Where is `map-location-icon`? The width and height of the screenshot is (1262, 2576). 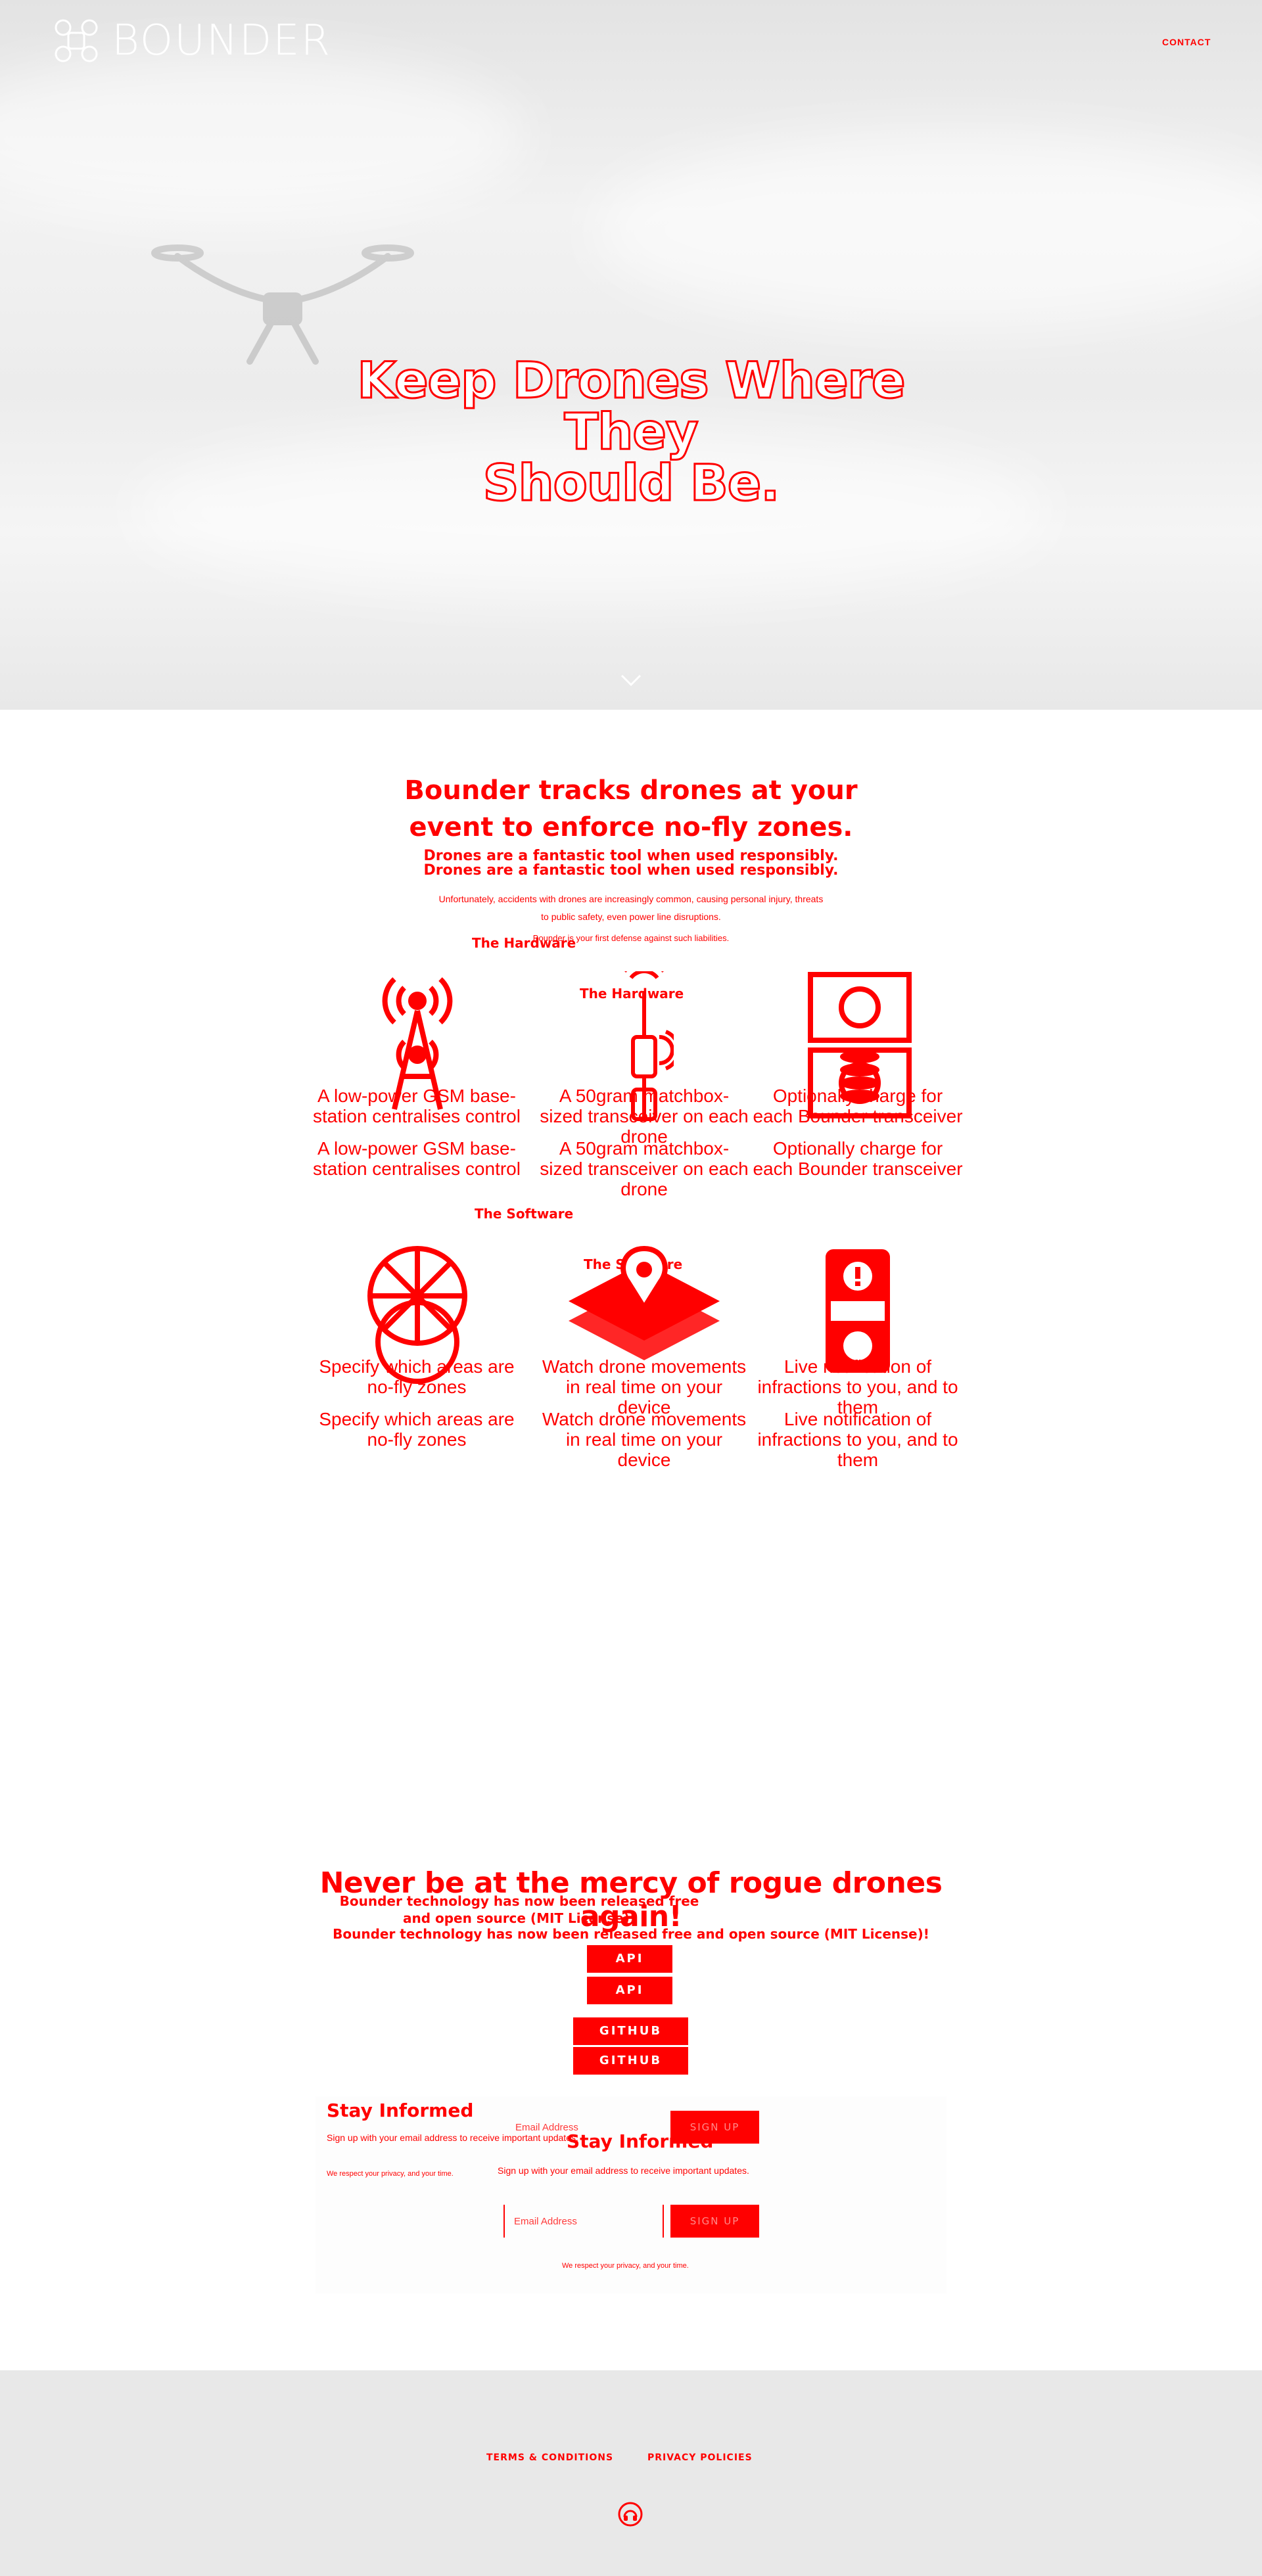 map-location-icon is located at coordinates (644, 1302).